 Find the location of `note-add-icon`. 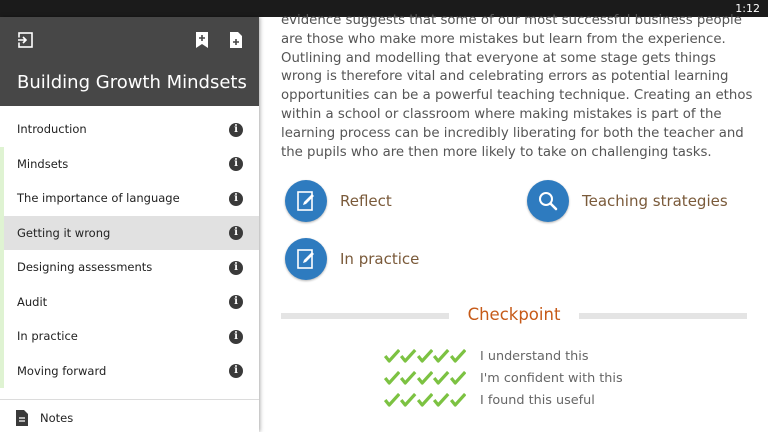

note-add-icon is located at coordinates (236, 40).